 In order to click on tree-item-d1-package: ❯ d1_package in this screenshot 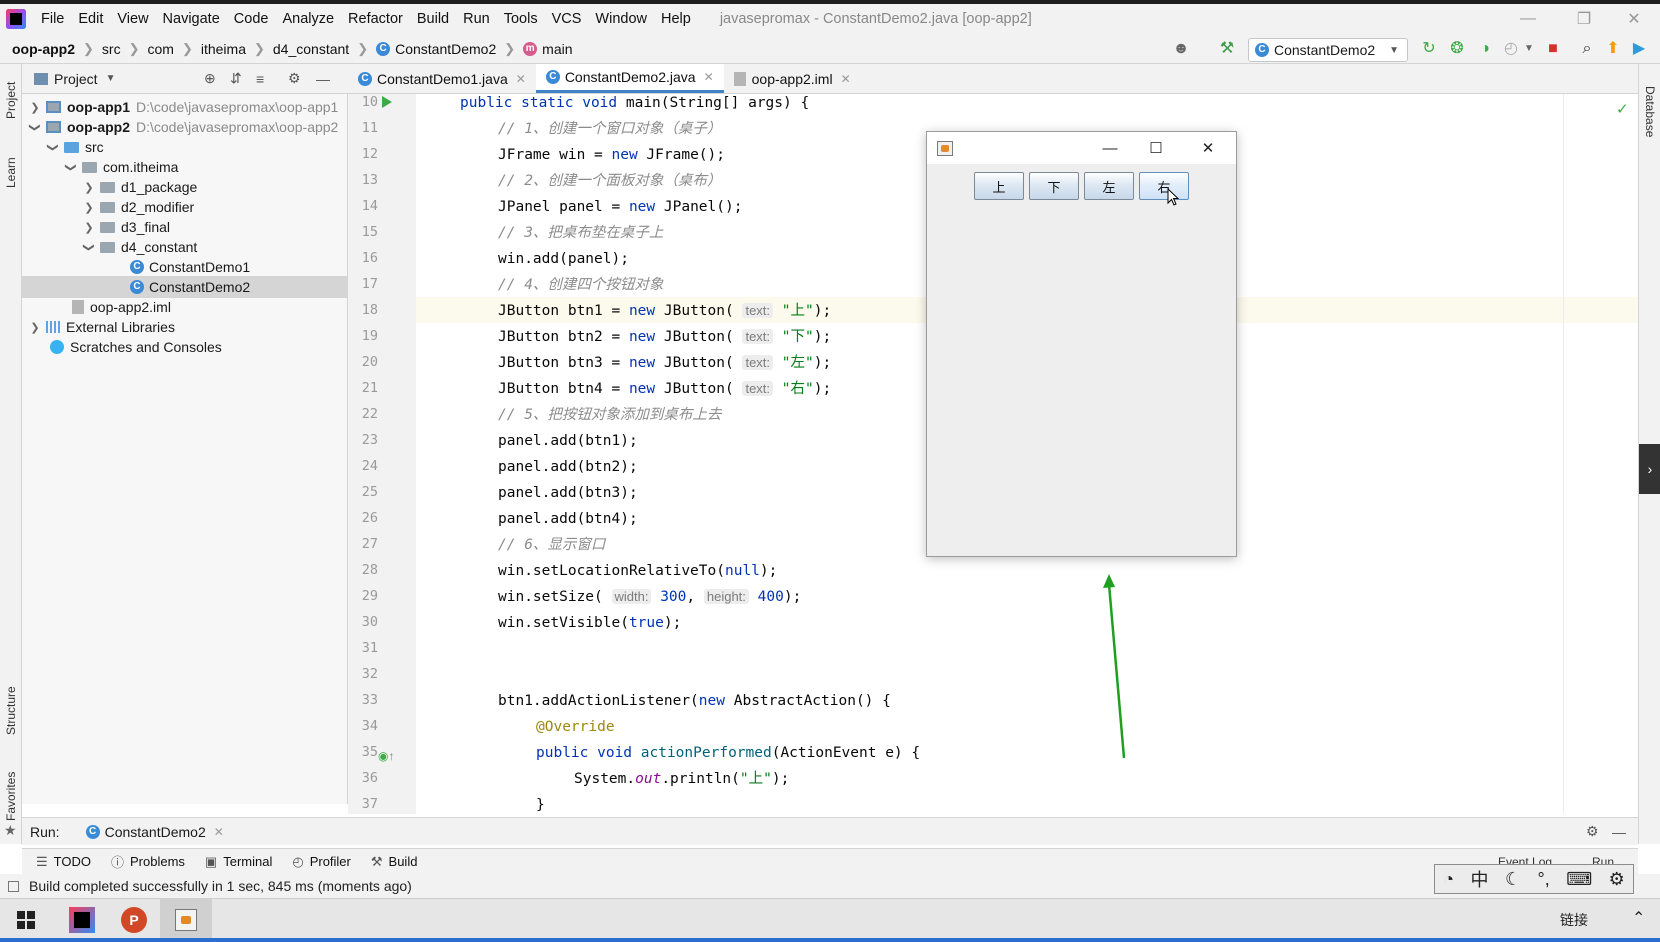, I will do `click(185, 187)`.